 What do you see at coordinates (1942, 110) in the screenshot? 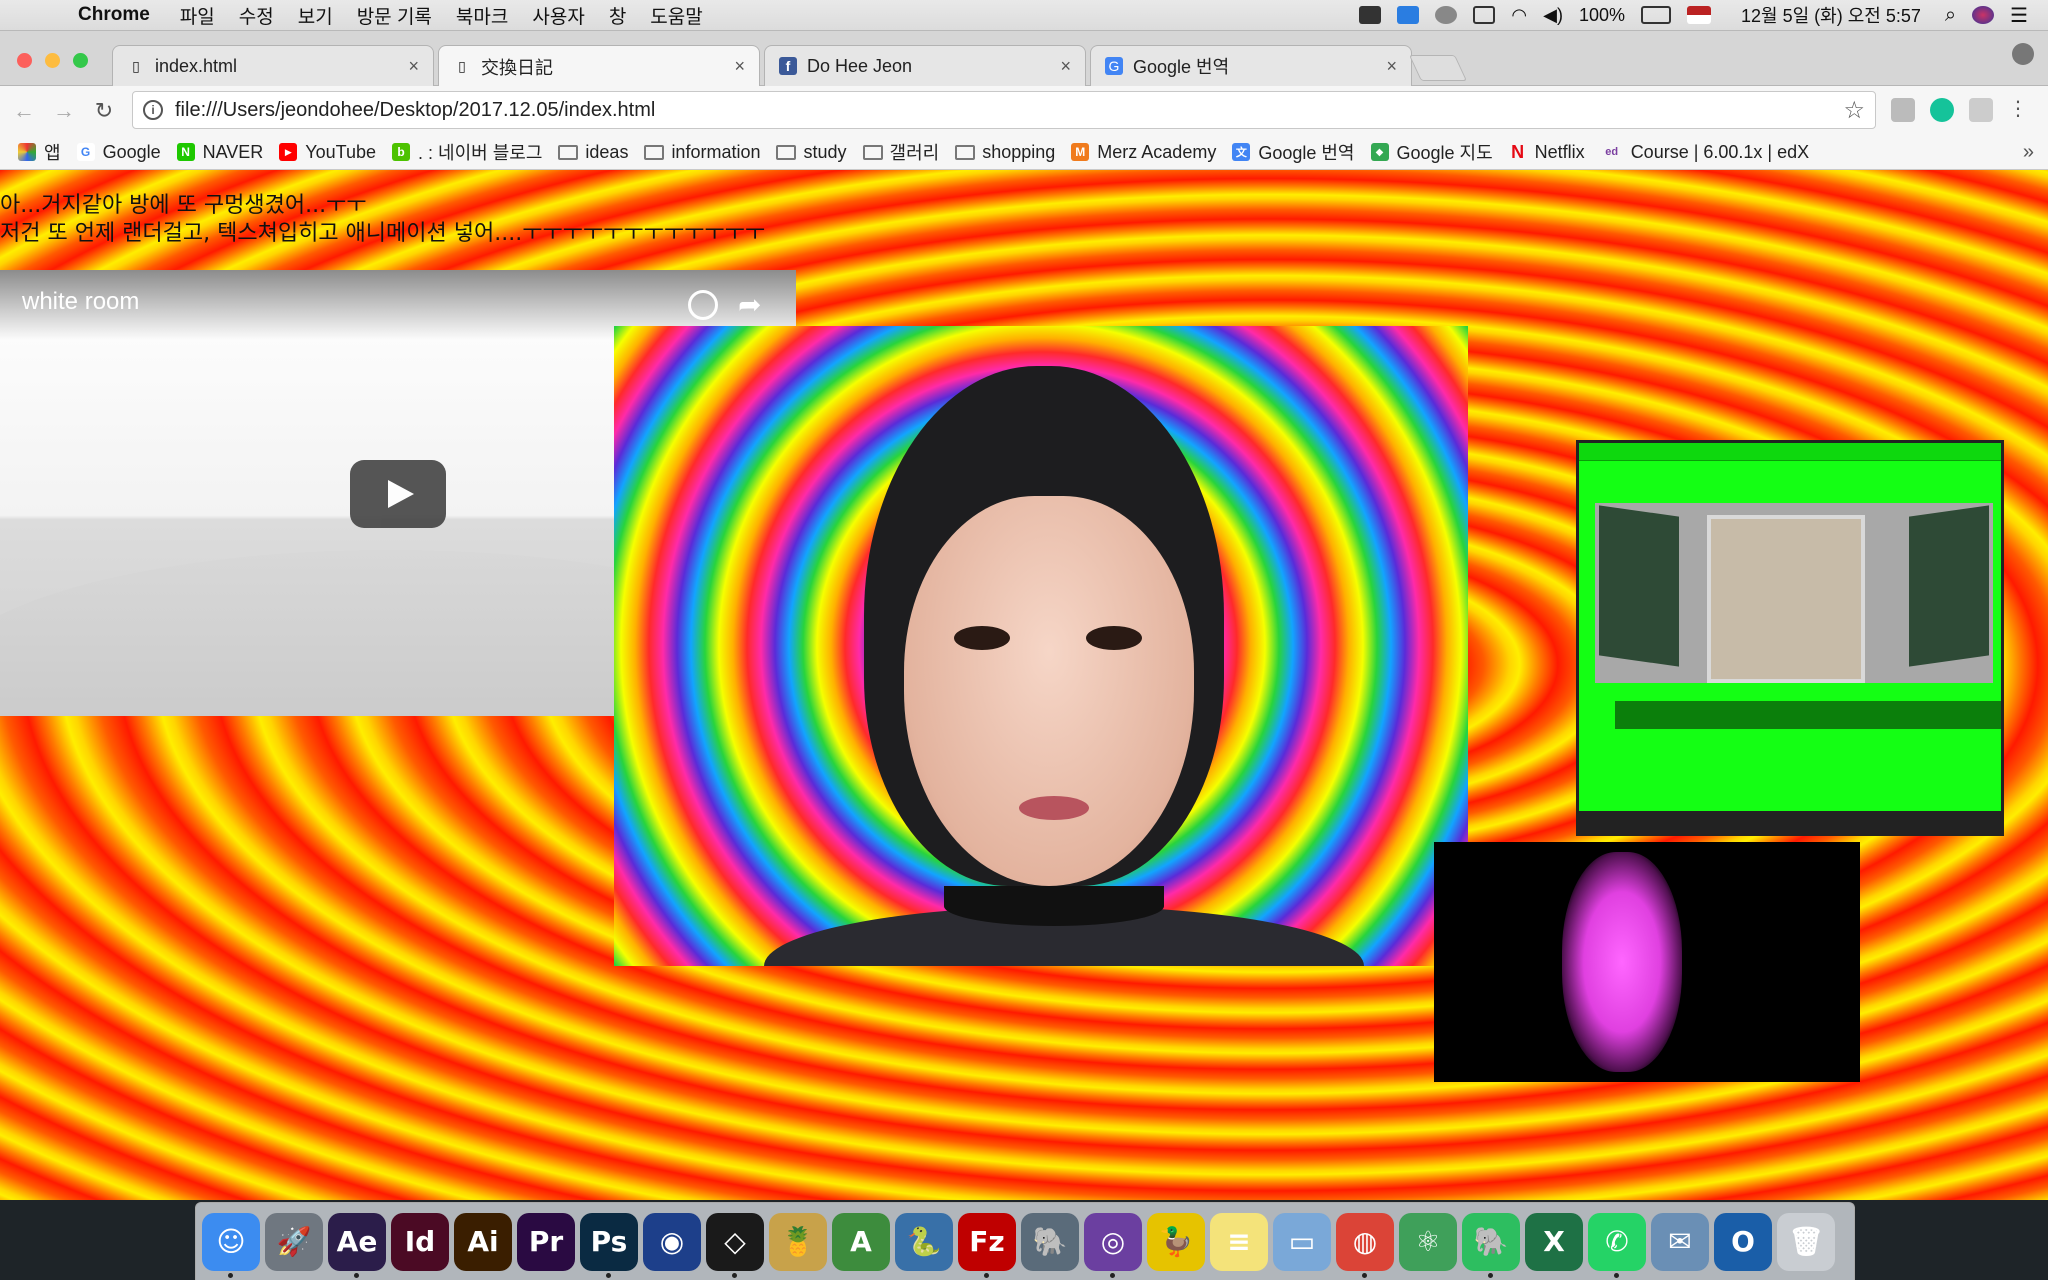
I see `grammarly-icon` at bounding box center [1942, 110].